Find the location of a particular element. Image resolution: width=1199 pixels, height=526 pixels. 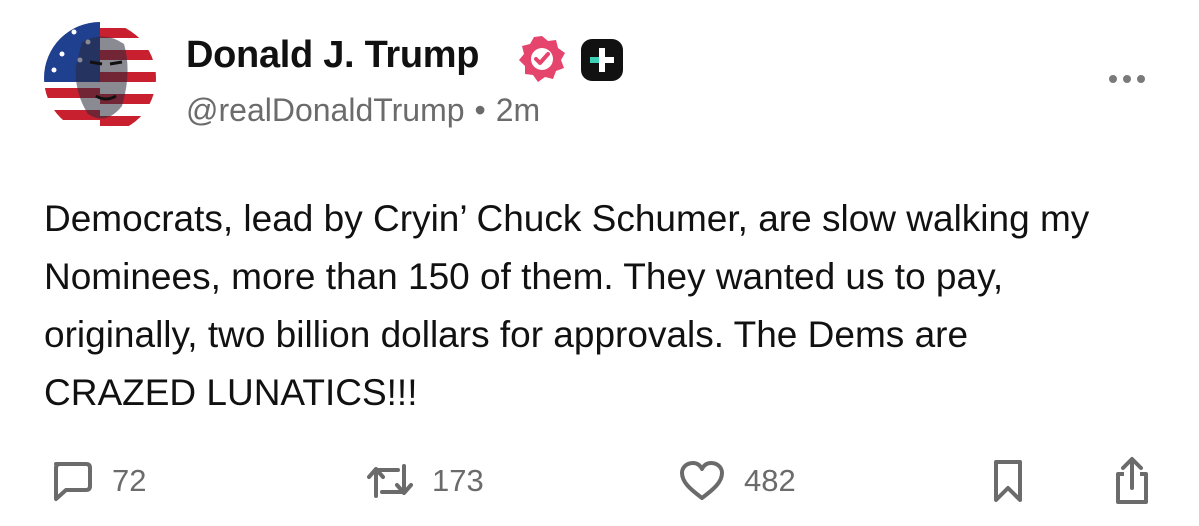

like-count: 482 is located at coordinates (770, 480).